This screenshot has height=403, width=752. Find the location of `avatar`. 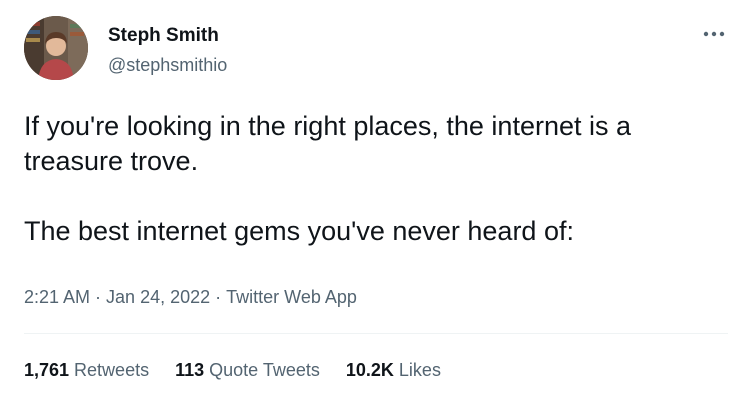

avatar is located at coordinates (56, 48).